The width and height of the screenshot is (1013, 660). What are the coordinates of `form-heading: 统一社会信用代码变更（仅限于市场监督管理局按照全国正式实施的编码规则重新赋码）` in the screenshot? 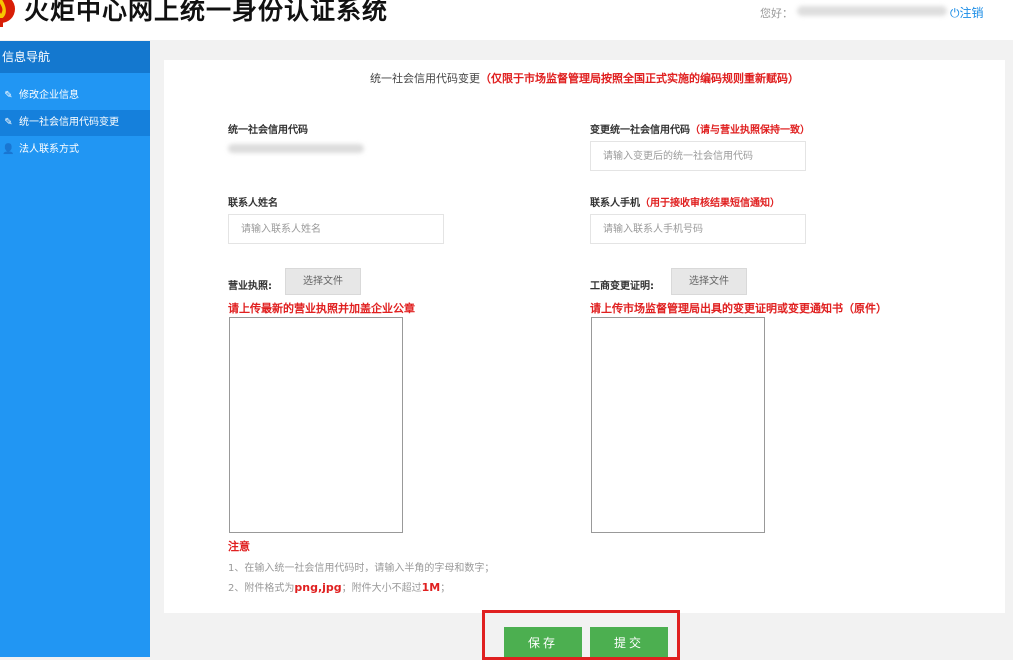 It's located at (584, 78).